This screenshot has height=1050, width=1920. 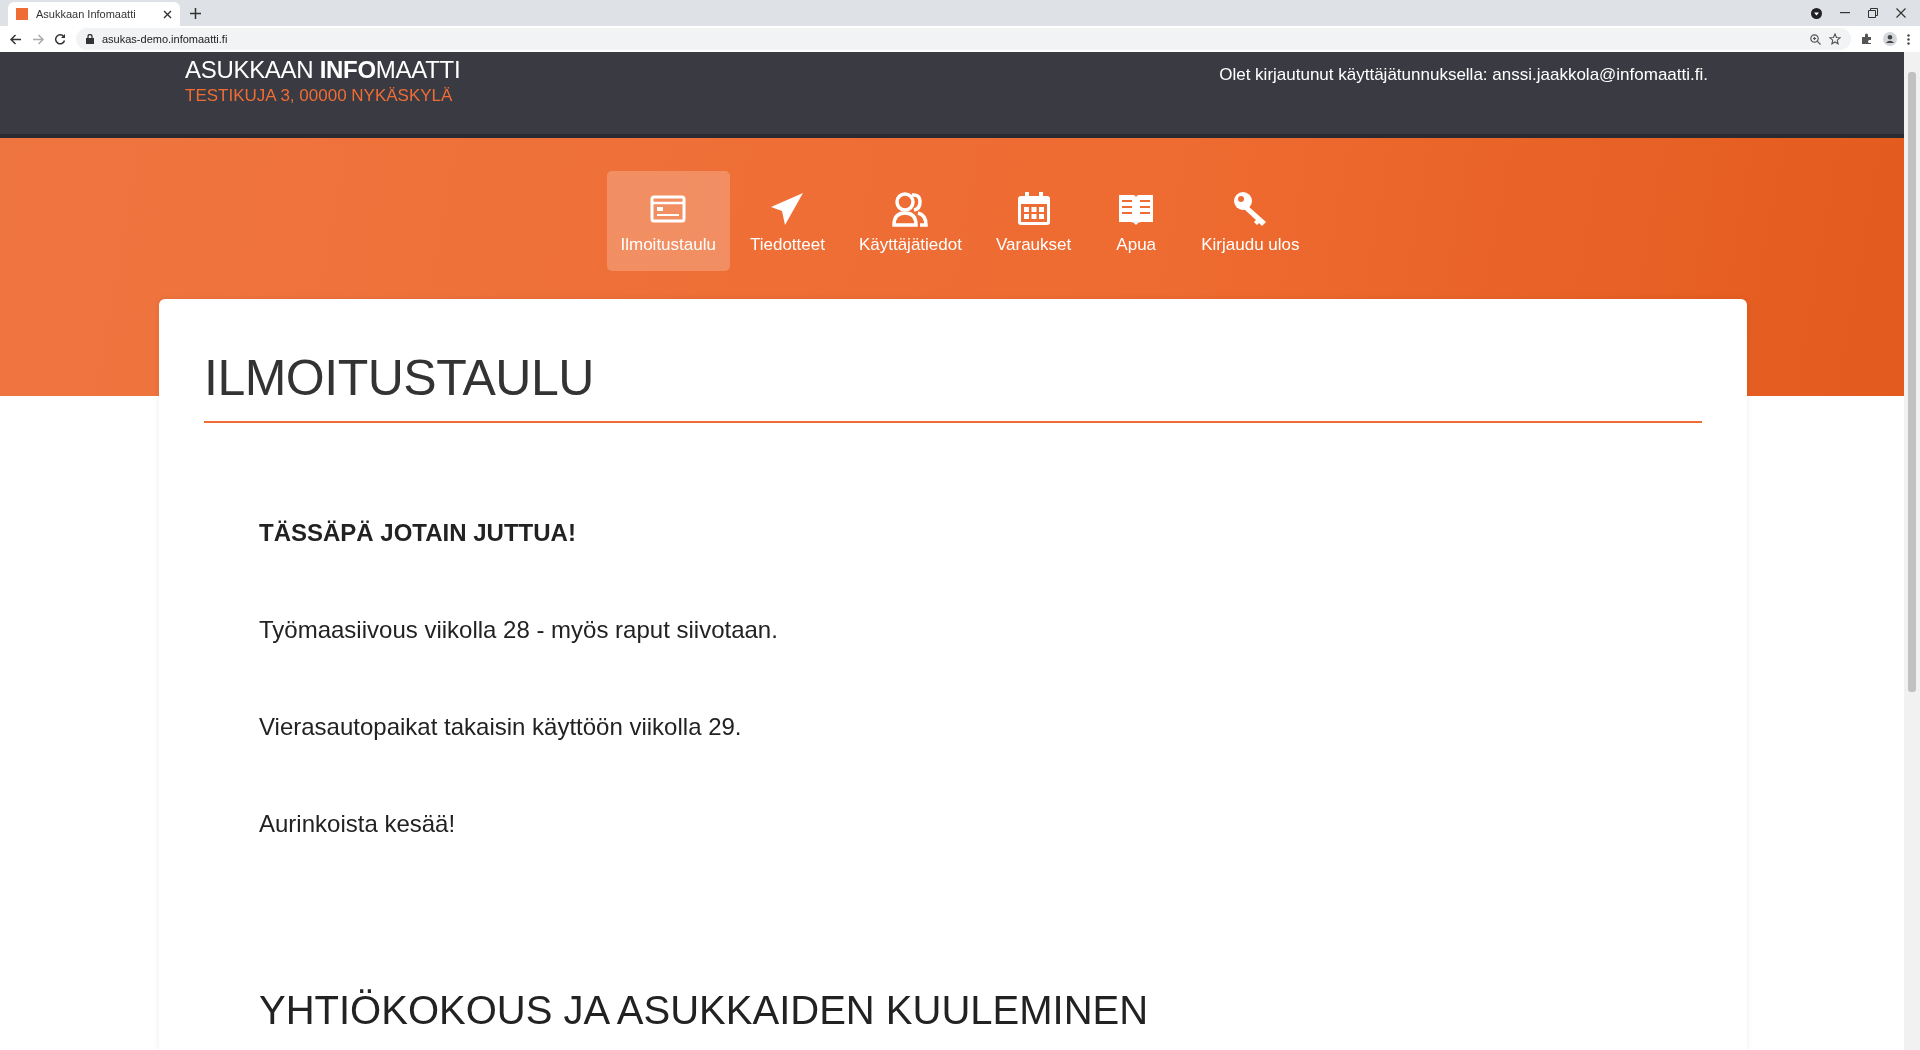 What do you see at coordinates (1463, 75) in the screenshot?
I see `login-status: Olet kirjautunut käyttäjätunnuksella: anssi.jaakkola@infomaatti.fi.` at bounding box center [1463, 75].